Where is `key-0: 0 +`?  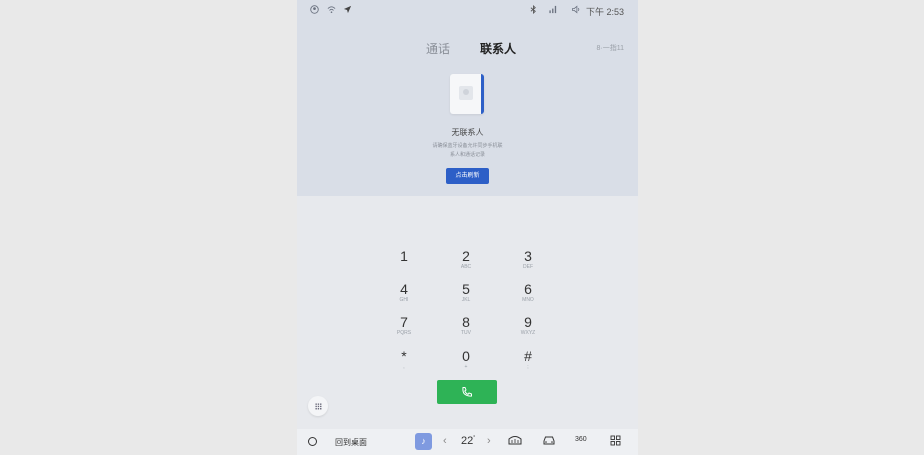
key-0: 0 + is located at coordinates (466, 359).